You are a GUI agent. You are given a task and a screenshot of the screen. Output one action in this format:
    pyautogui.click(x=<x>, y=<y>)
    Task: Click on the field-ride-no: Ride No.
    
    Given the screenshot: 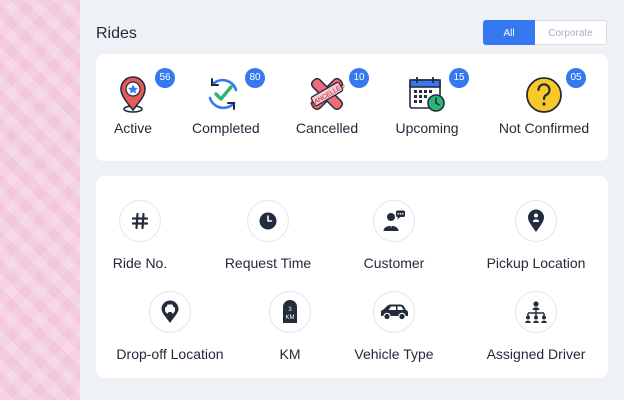 What is the action you would take?
    pyautogui.click(x=140, y=235)
    